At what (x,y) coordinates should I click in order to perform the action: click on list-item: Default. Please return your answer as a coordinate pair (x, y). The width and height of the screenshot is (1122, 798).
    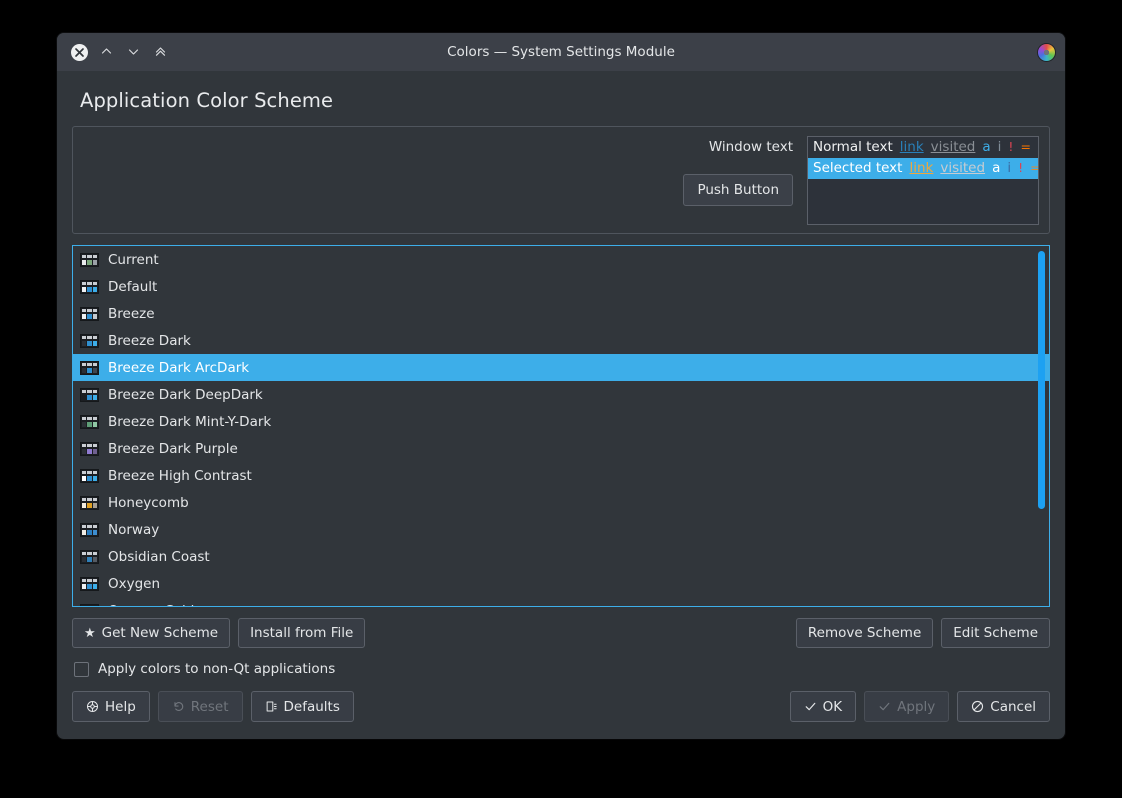
    Looking at the image, I should click on (561, 286).